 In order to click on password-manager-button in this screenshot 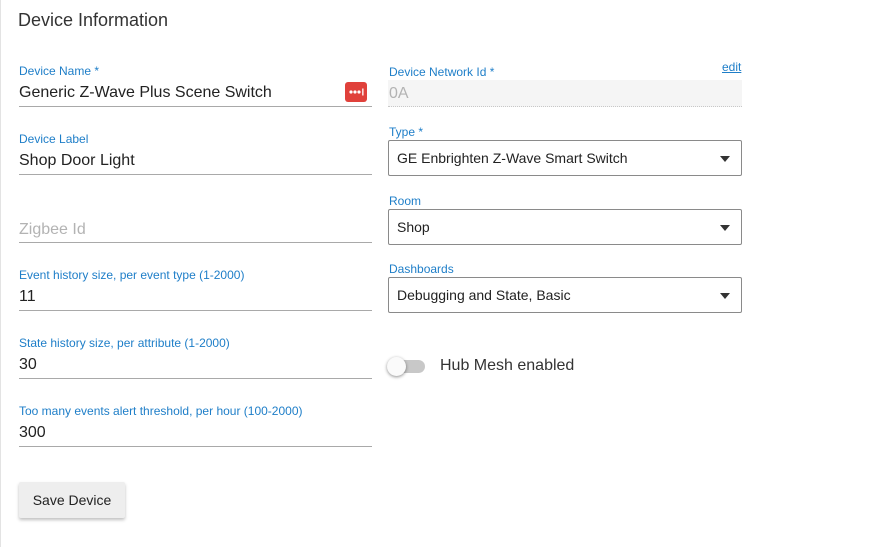, I will do `click(356, 92)`.